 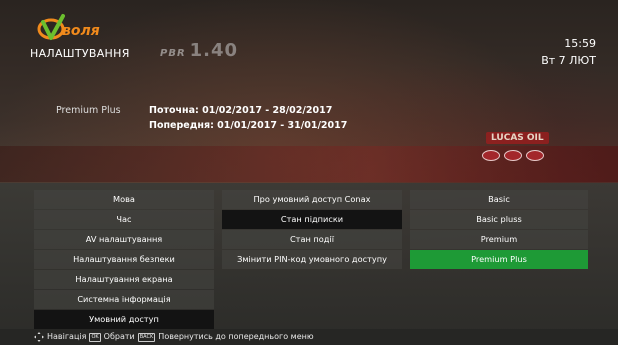 I want to click on volya-logo: воля, so click(x=68, y=27).